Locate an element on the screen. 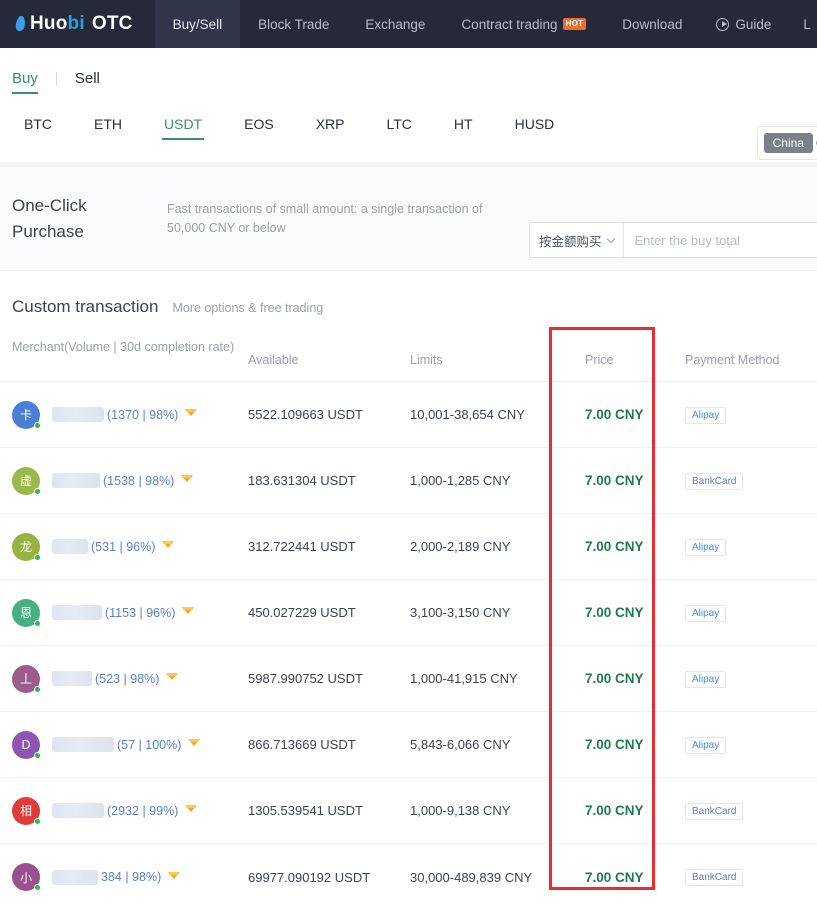  nav-item-block-trade: Block Trade is located at coordinates (293, 24).